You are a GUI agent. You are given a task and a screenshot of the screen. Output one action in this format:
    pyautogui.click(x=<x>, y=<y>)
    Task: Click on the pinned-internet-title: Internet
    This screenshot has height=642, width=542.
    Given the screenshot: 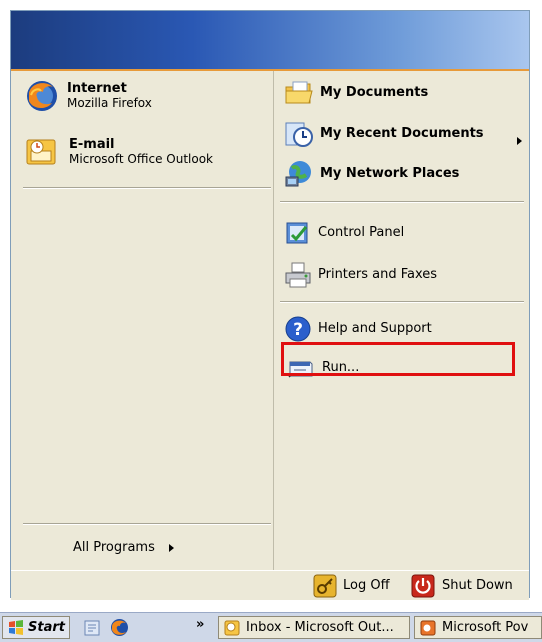 What is the action you would take?
    pyautogui.click(x=97, y=88)
    